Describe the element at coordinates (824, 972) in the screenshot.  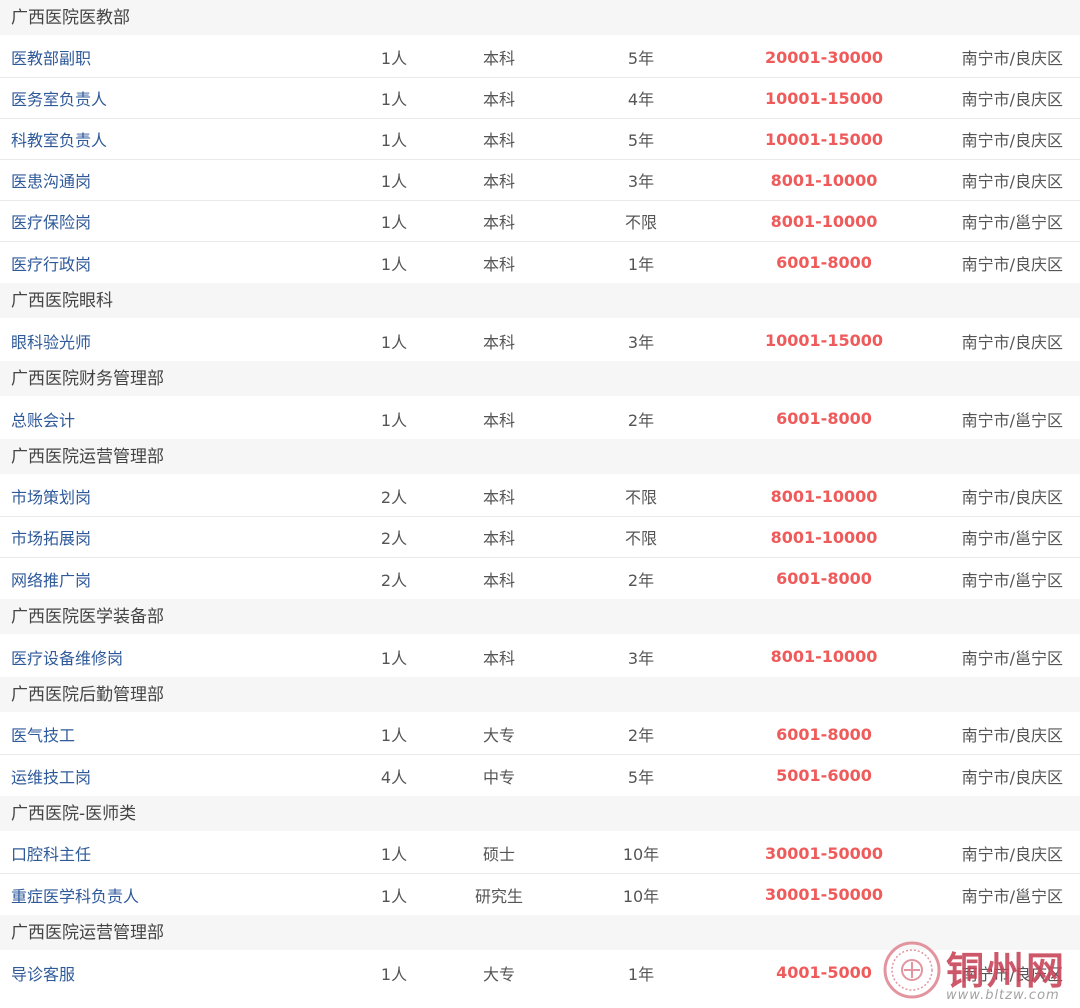
I see `salary-range: 4001-5000` at that location.